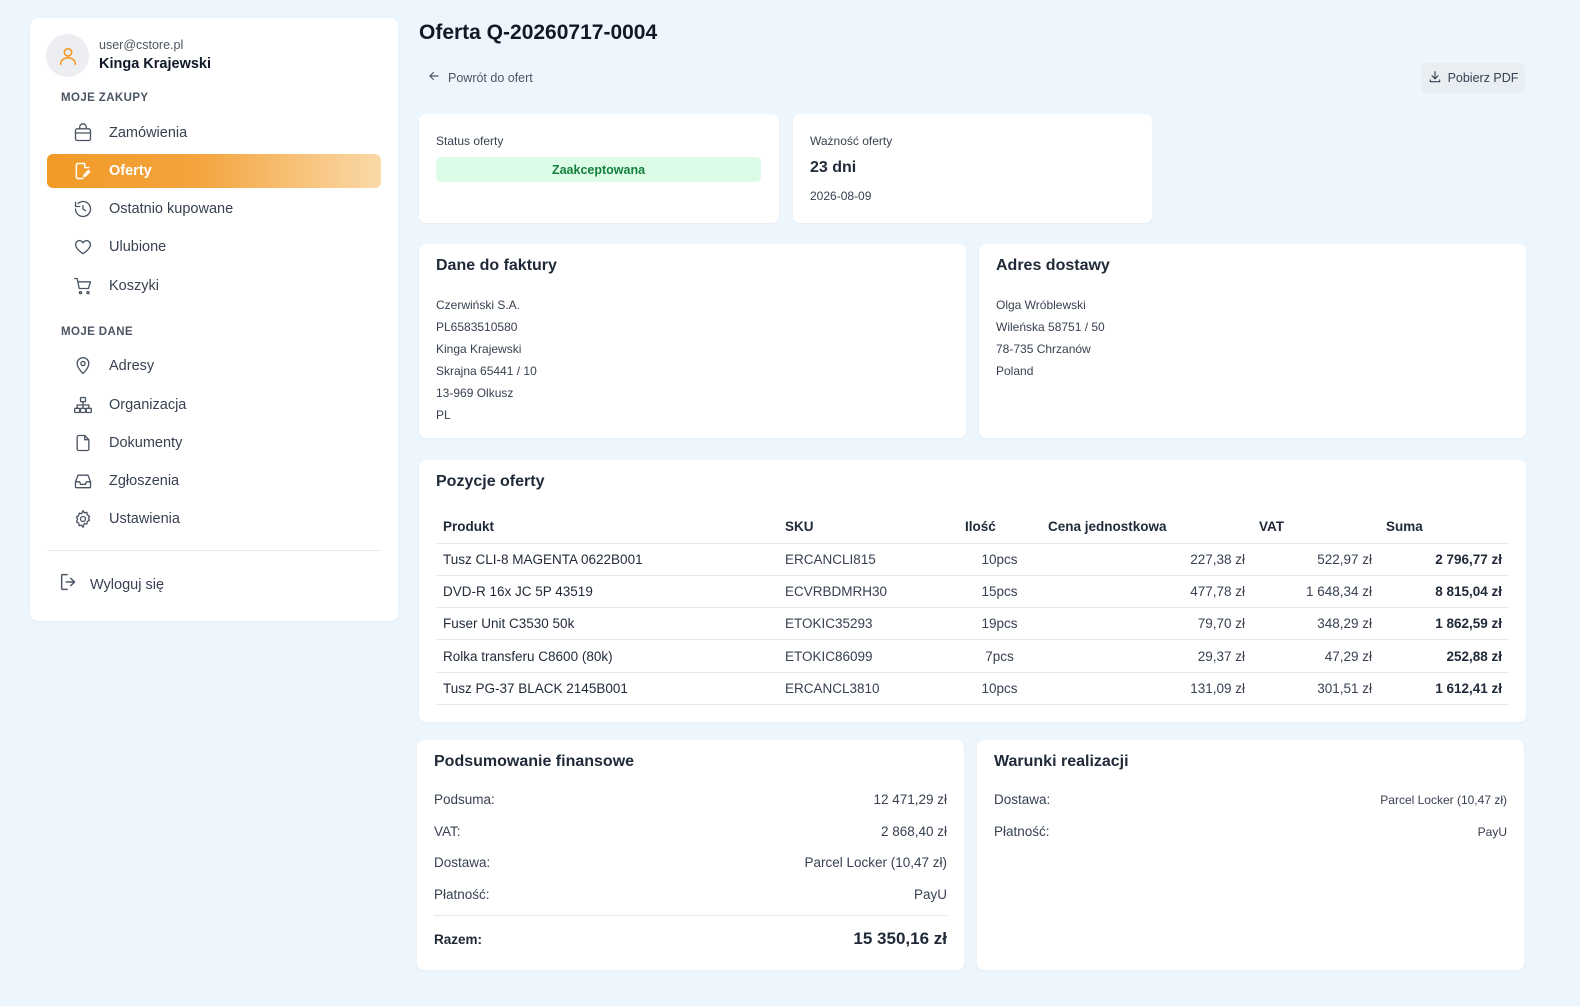  What do you see at coordinates (83, 247) in the screenshot?
I see `heart-icon` at bounding box center [83, 247].